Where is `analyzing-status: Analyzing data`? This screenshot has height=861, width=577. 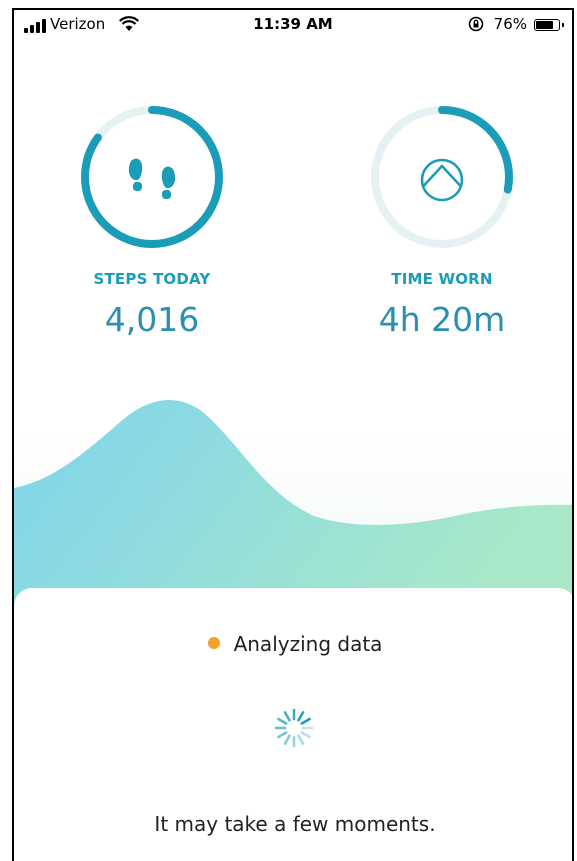
analyzing-status: Analyzing data is located at coordinates (293, 644).